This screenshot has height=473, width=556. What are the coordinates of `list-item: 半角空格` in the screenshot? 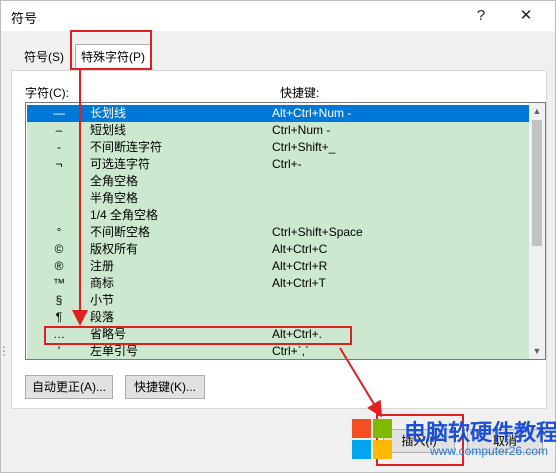 It's located at (278, 198).